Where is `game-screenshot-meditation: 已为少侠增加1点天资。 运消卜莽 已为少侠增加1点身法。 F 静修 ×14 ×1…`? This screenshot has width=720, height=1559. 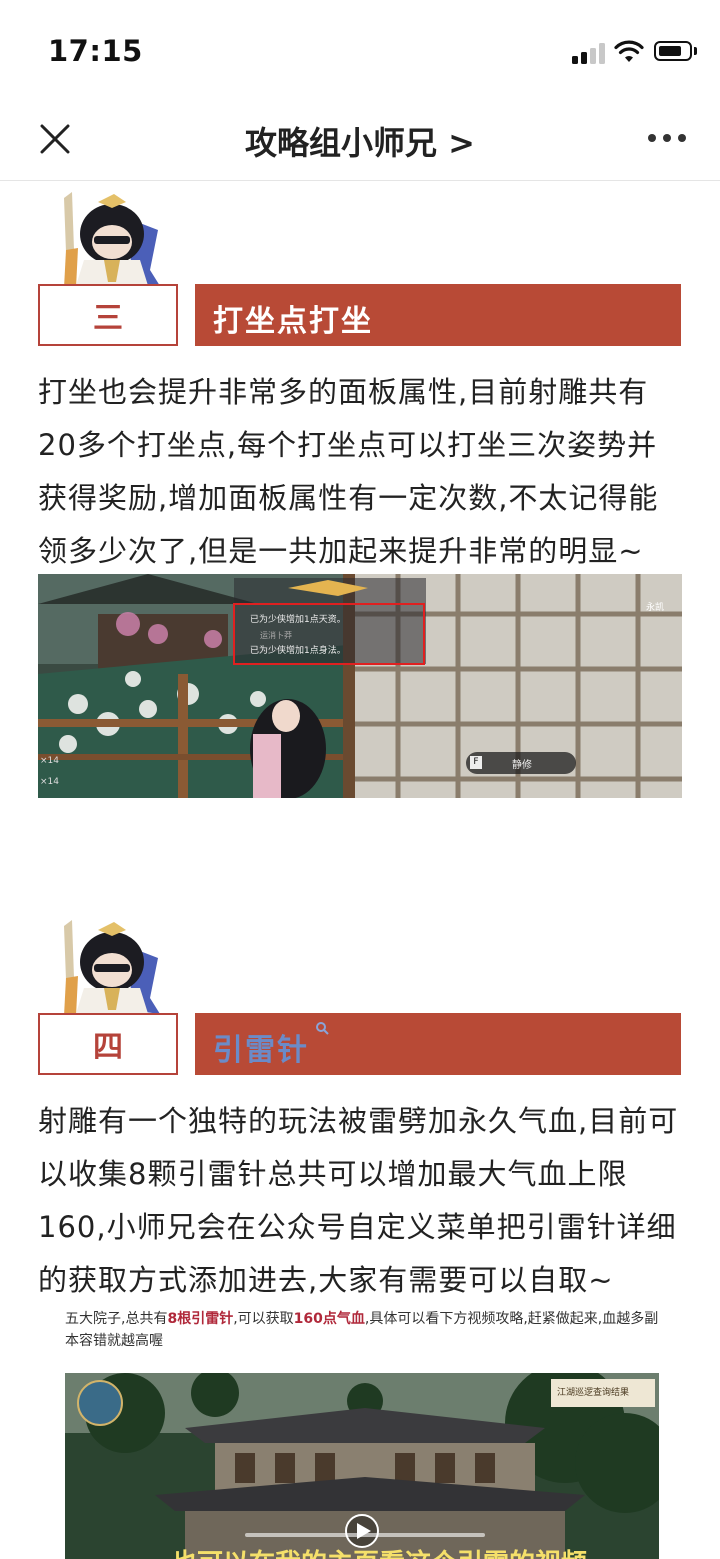 game-screenshot-meditation: 已为少侠增加1点天资。 运消卜莽 已为少侠增加1点身法。 F 静修 ×14 ×1… is located at coordinates (360, 686).